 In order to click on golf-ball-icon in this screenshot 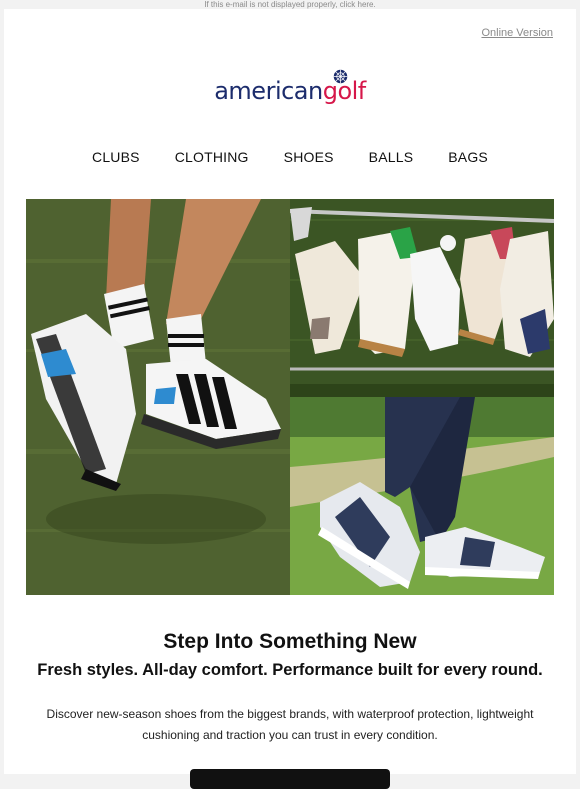, I will do `click(340, 76)`.